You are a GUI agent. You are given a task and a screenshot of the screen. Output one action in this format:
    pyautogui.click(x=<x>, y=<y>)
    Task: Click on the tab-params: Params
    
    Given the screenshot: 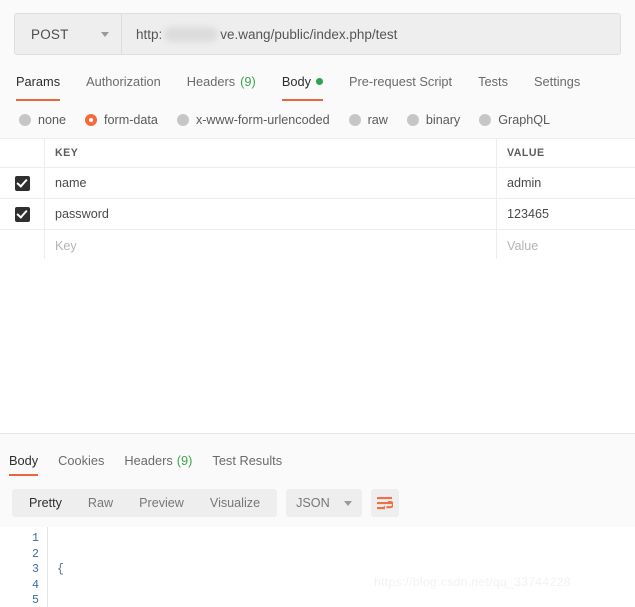 What is the action you would take?
    pyautogui.click(x=38, y=82)
    